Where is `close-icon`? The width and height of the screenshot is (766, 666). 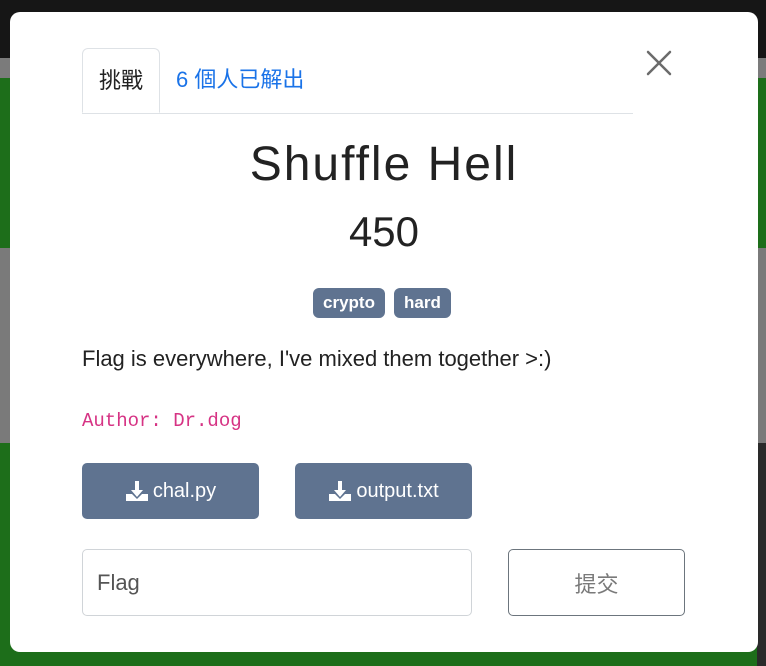
close-icon is located at coordinates (659, 63).